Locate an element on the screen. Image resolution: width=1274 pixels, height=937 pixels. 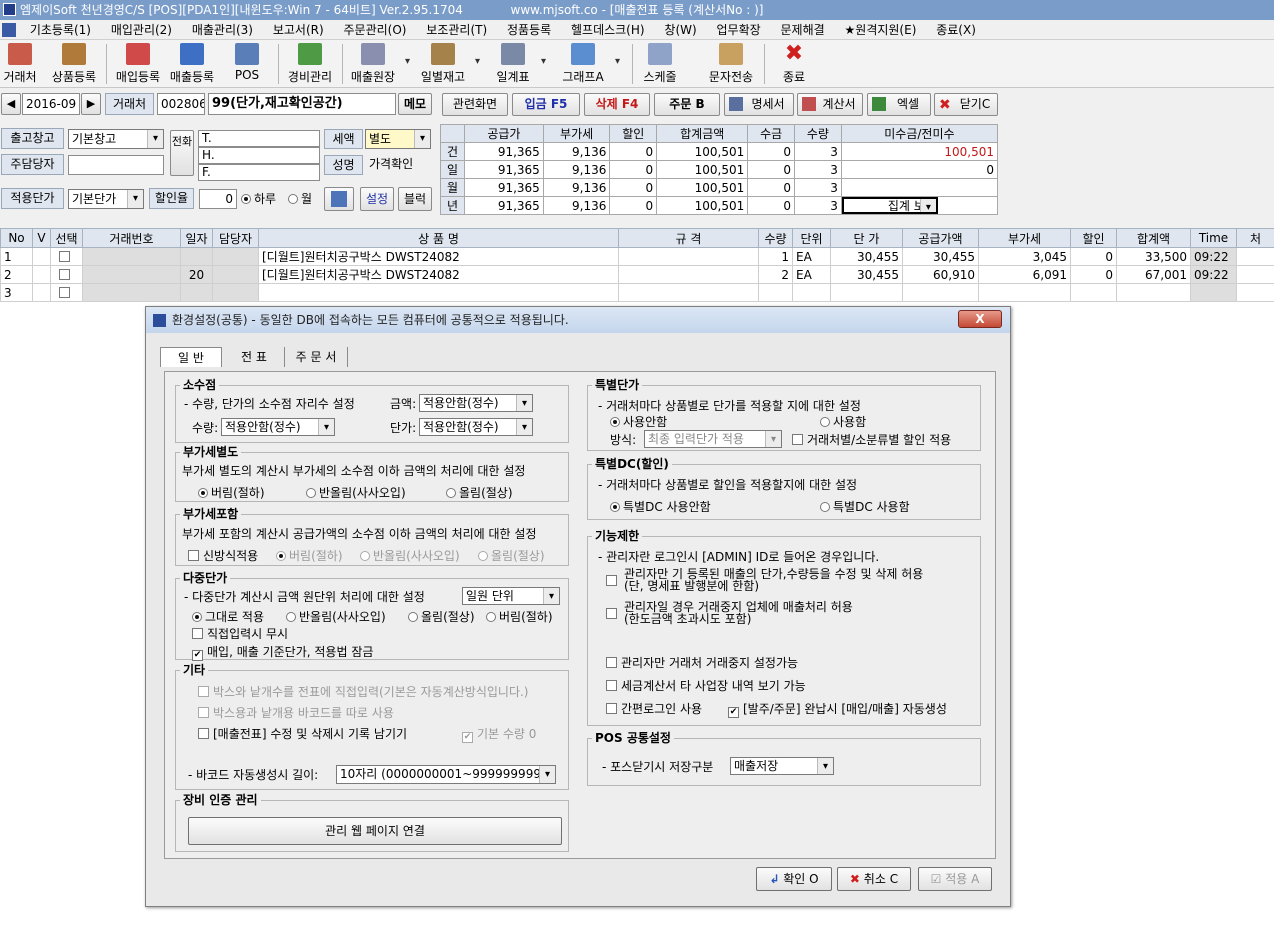
row-qty: 2 is located at coordinates (775, 274).